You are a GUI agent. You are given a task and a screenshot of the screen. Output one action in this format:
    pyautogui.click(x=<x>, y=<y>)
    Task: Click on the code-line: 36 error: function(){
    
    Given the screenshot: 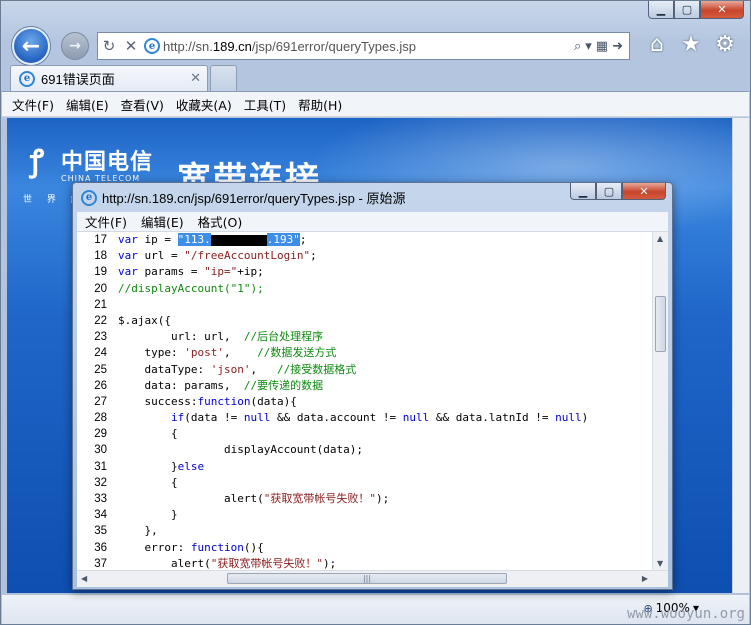 What is the action you would take?
    pyautogui.click(x=364, y=548)
    